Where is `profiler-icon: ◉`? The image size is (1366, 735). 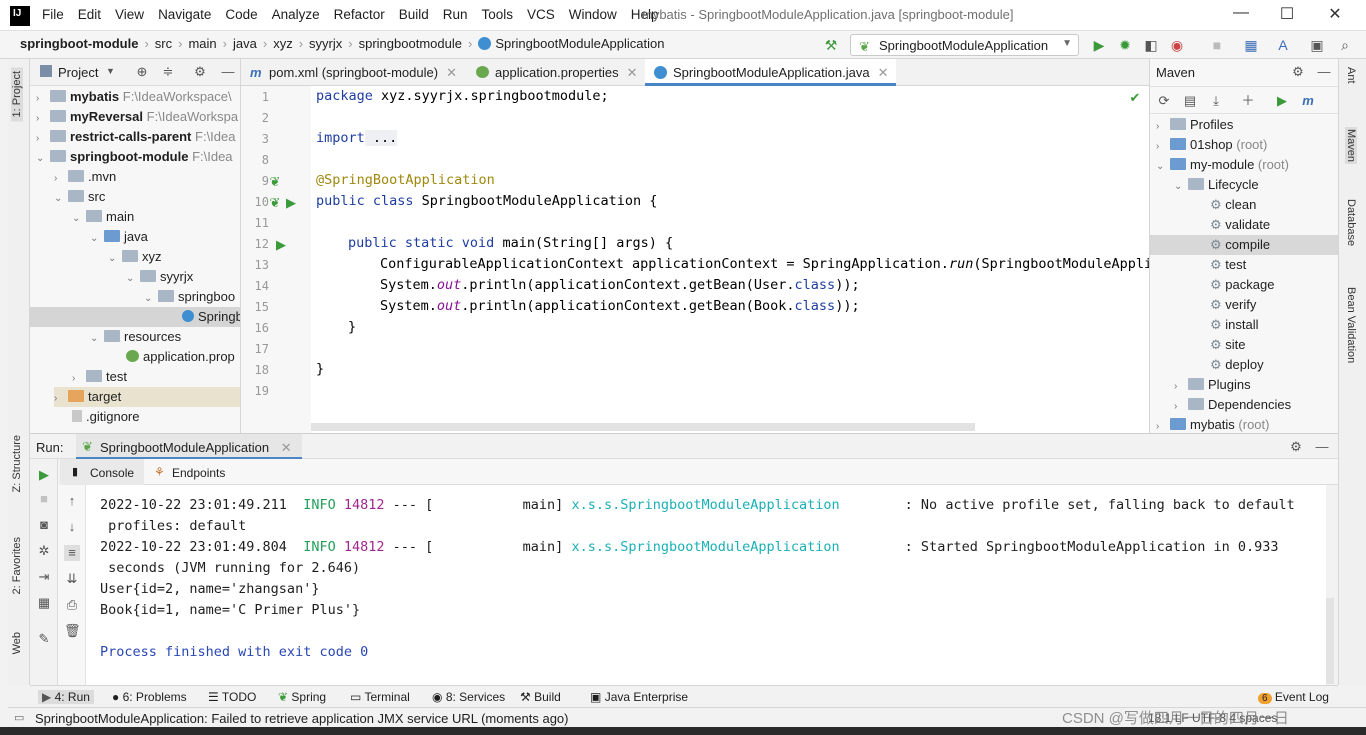
profiler-icon: ◉ is located at coordinates (1177, 45).